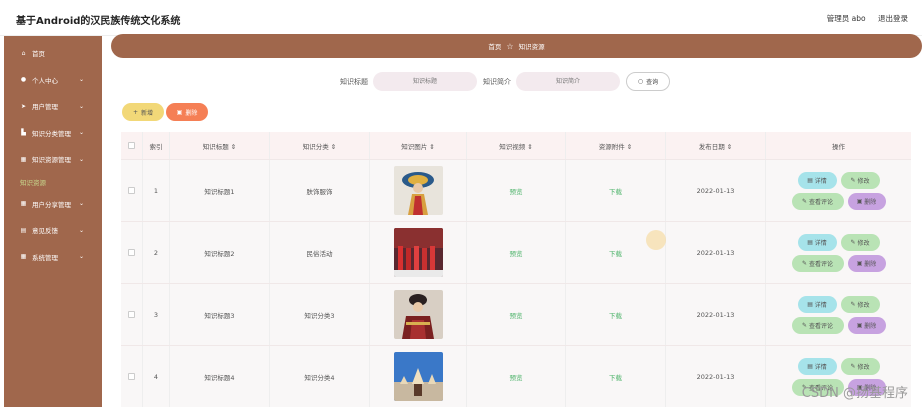 The height and width of the screenshot is (407, 922). What do you see at coordinates (98, 21) in the screenshot?
I see `app-title: 基于Android的汉民族传统文化系统` at bounding box center [98, 21].